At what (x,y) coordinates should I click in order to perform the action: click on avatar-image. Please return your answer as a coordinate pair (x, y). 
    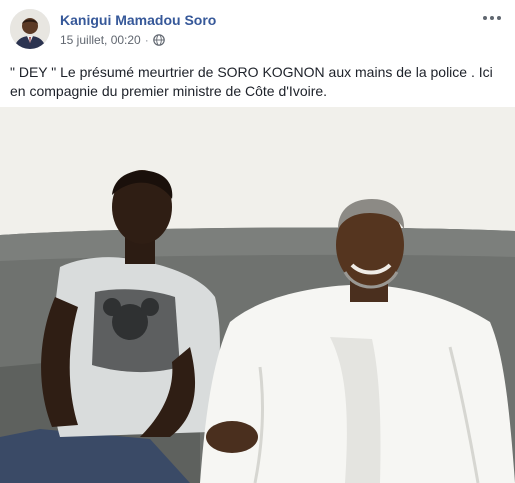
    Looking at the image, I should click on (30, 29).